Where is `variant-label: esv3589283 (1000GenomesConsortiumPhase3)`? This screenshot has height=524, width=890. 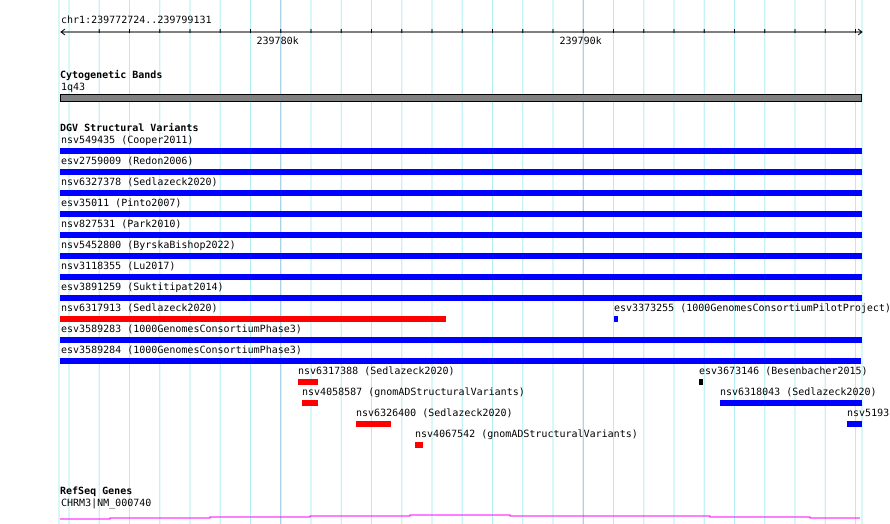 variant-label: esv3589283 (1000GenomesConsortiumPhase3) is located at coordinates (181, 330).